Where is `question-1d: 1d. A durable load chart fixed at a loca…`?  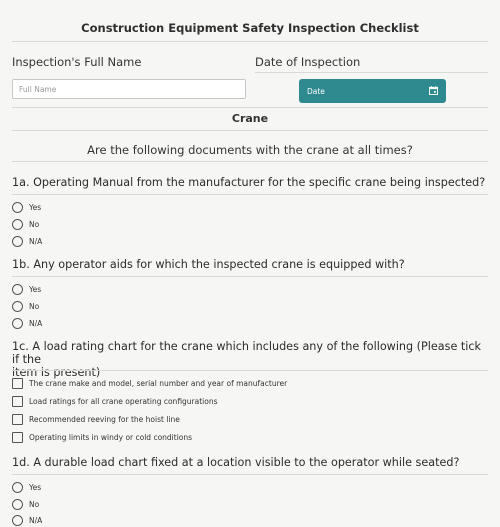 question-1d: 1d. A durable load chart fixed at a loca… is located at coordinates (236, 462).